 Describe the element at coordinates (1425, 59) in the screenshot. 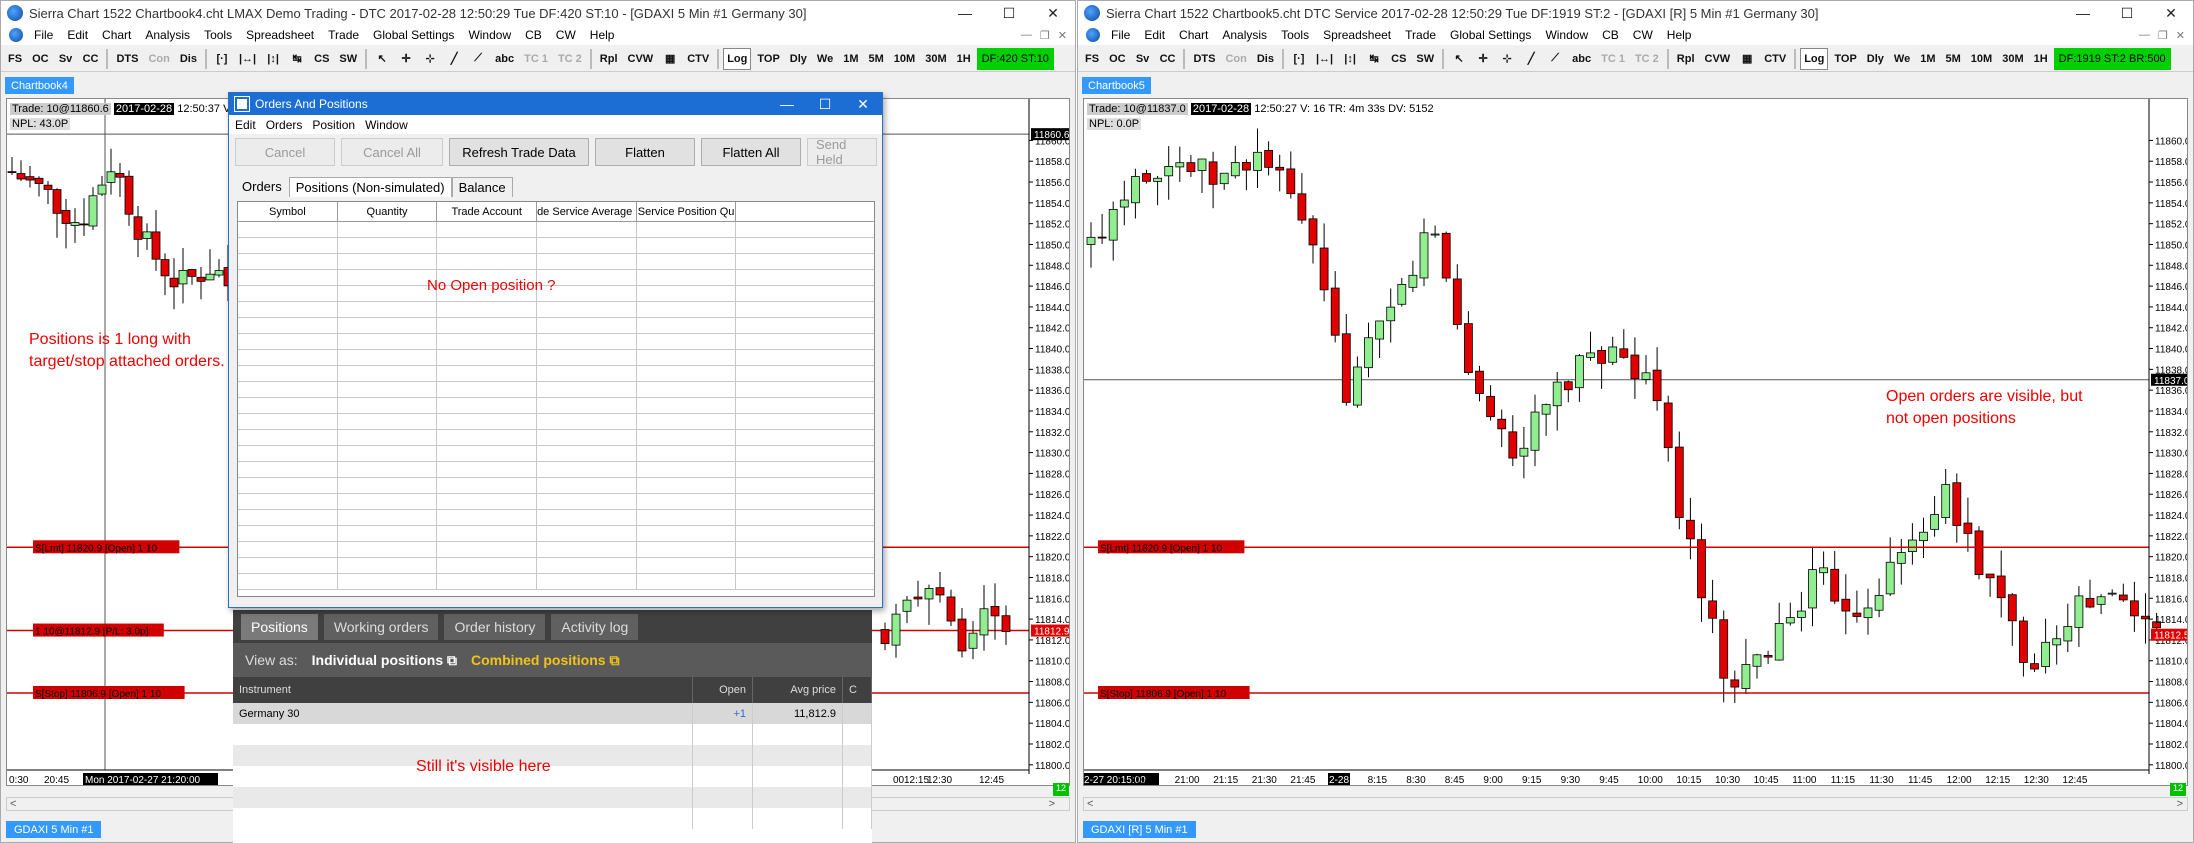

I see `tb-sw: SW` at that location.